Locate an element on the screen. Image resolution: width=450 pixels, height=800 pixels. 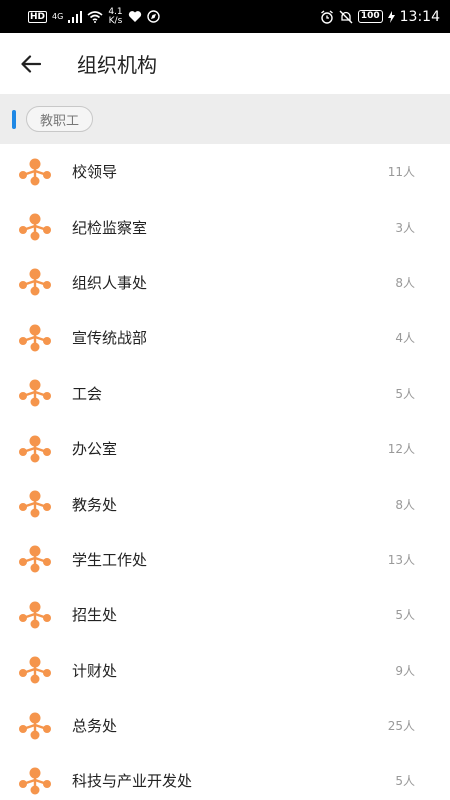
department-count: 9人 is located at coordinates (405, 670).